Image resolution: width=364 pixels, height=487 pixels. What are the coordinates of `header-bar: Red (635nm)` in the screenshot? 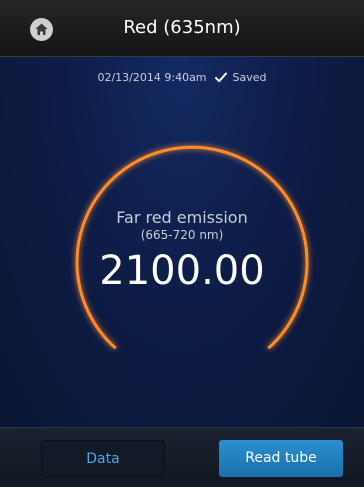 It's located at (182, 28).